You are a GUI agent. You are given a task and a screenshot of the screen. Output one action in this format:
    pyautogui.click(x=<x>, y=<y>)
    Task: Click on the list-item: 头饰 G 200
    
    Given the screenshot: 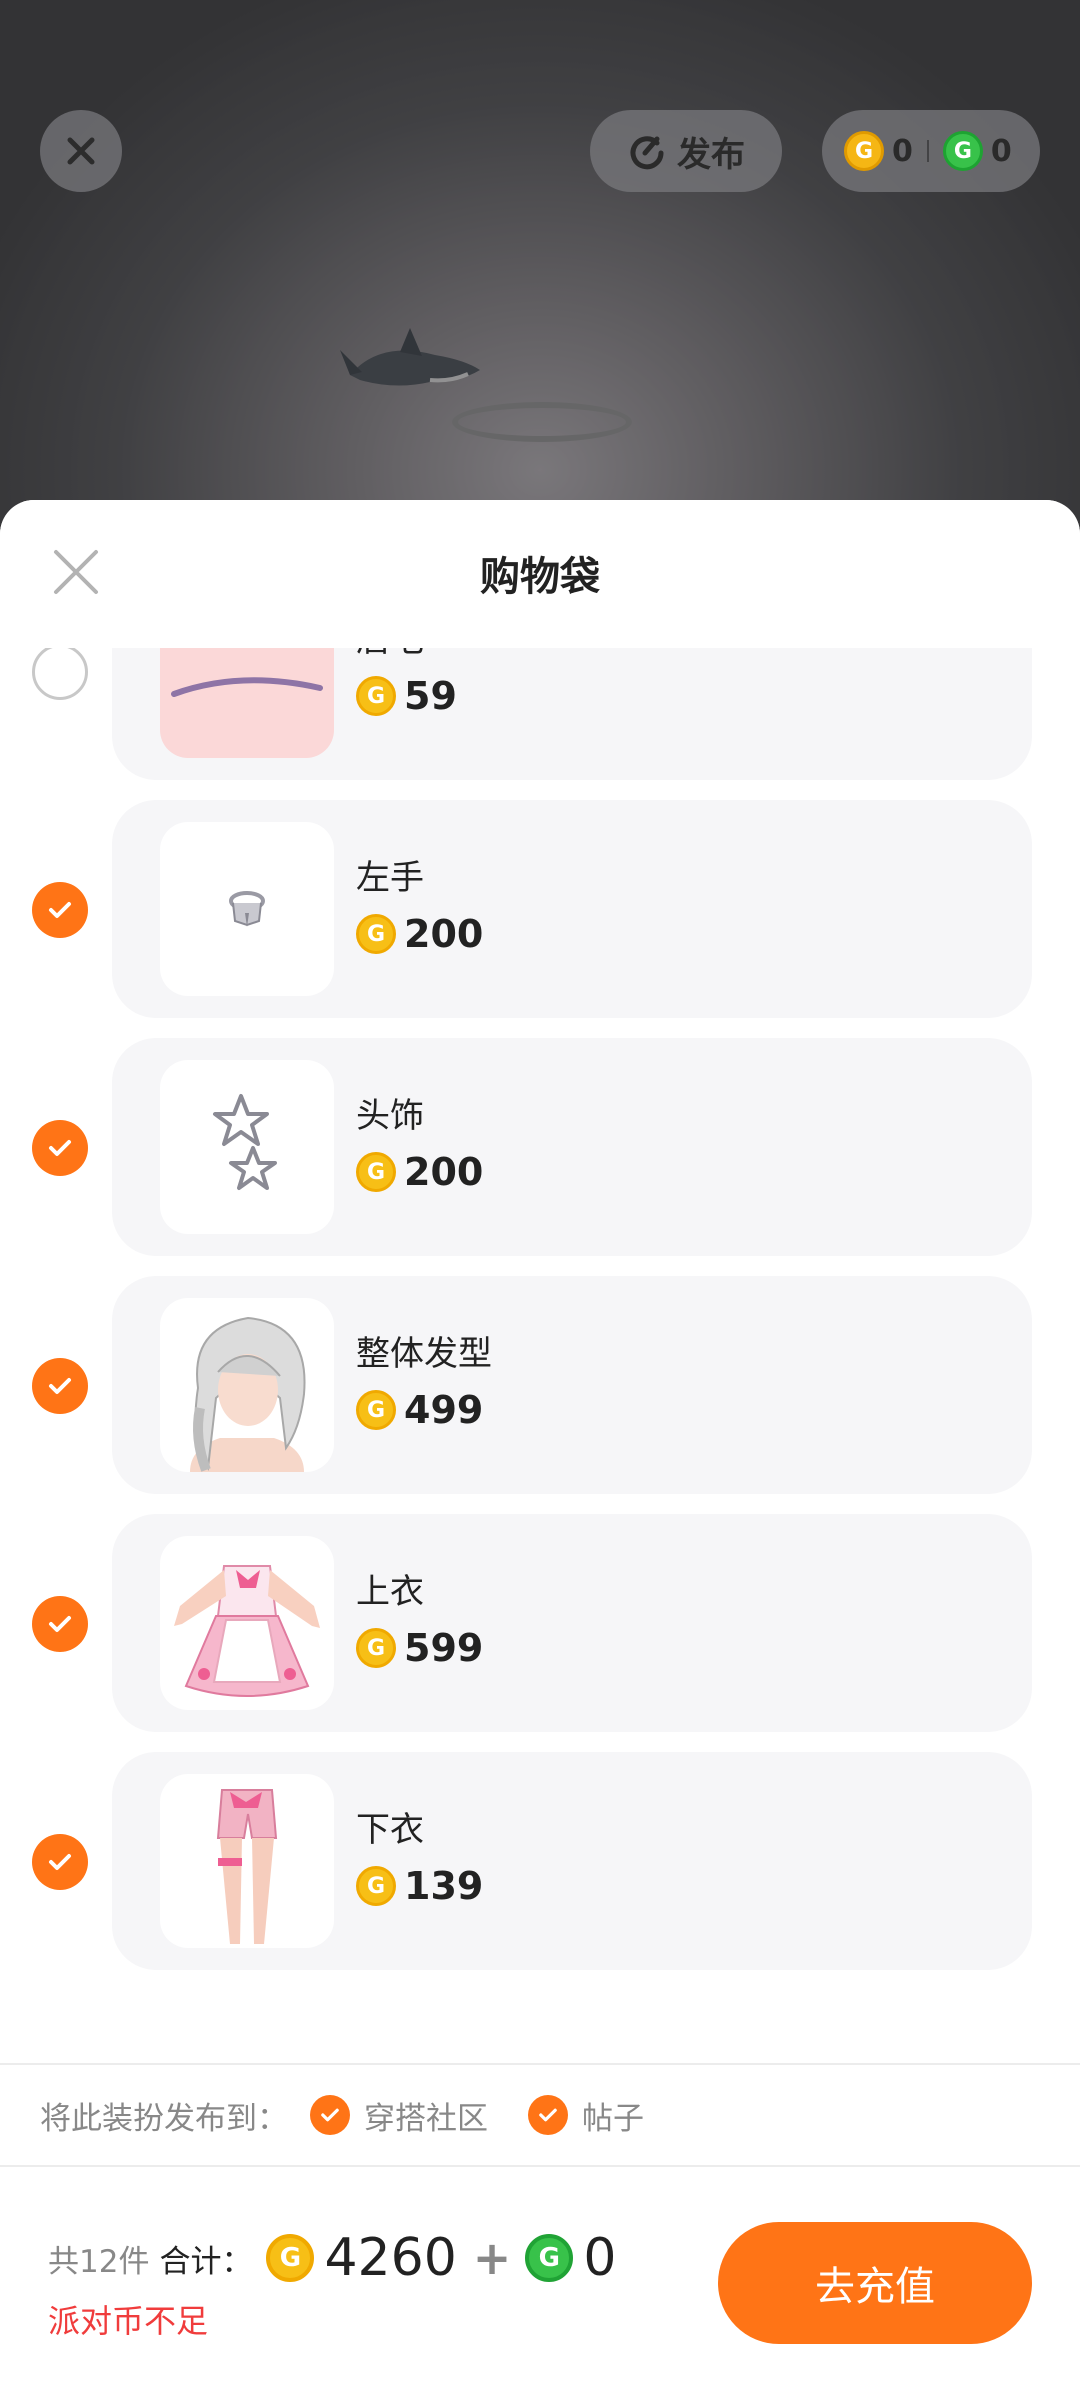 What is the action you would take?
    pyautogui.click(x=540, y=1147)
    